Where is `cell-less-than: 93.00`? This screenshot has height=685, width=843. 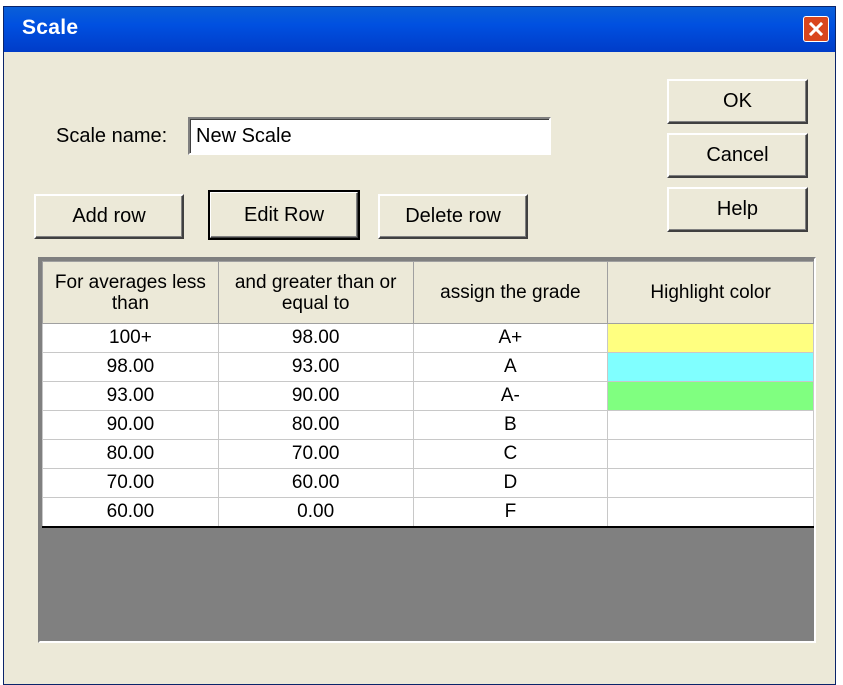 cell-less-than: 93.00 is located at coordinates (130, 396).